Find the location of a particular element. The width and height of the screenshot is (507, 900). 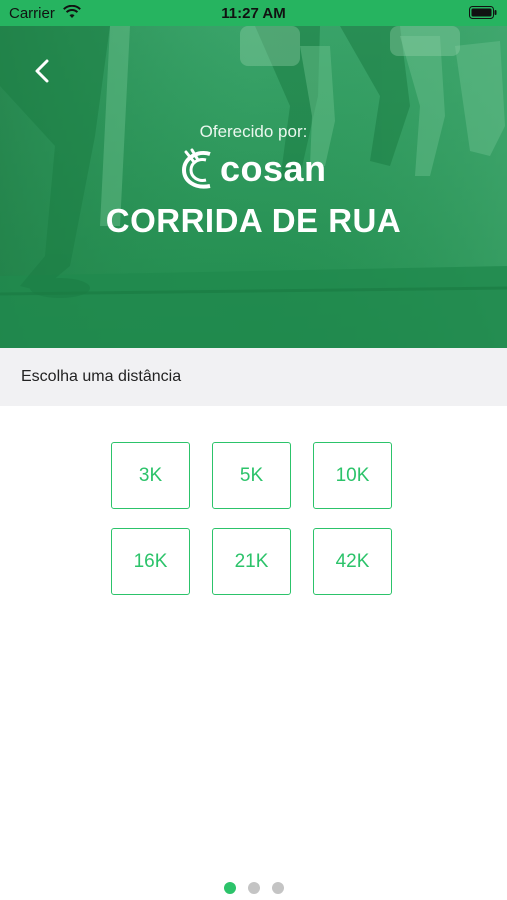

offered-by-label: Oferecido por: is located at coordinates (253, 131).